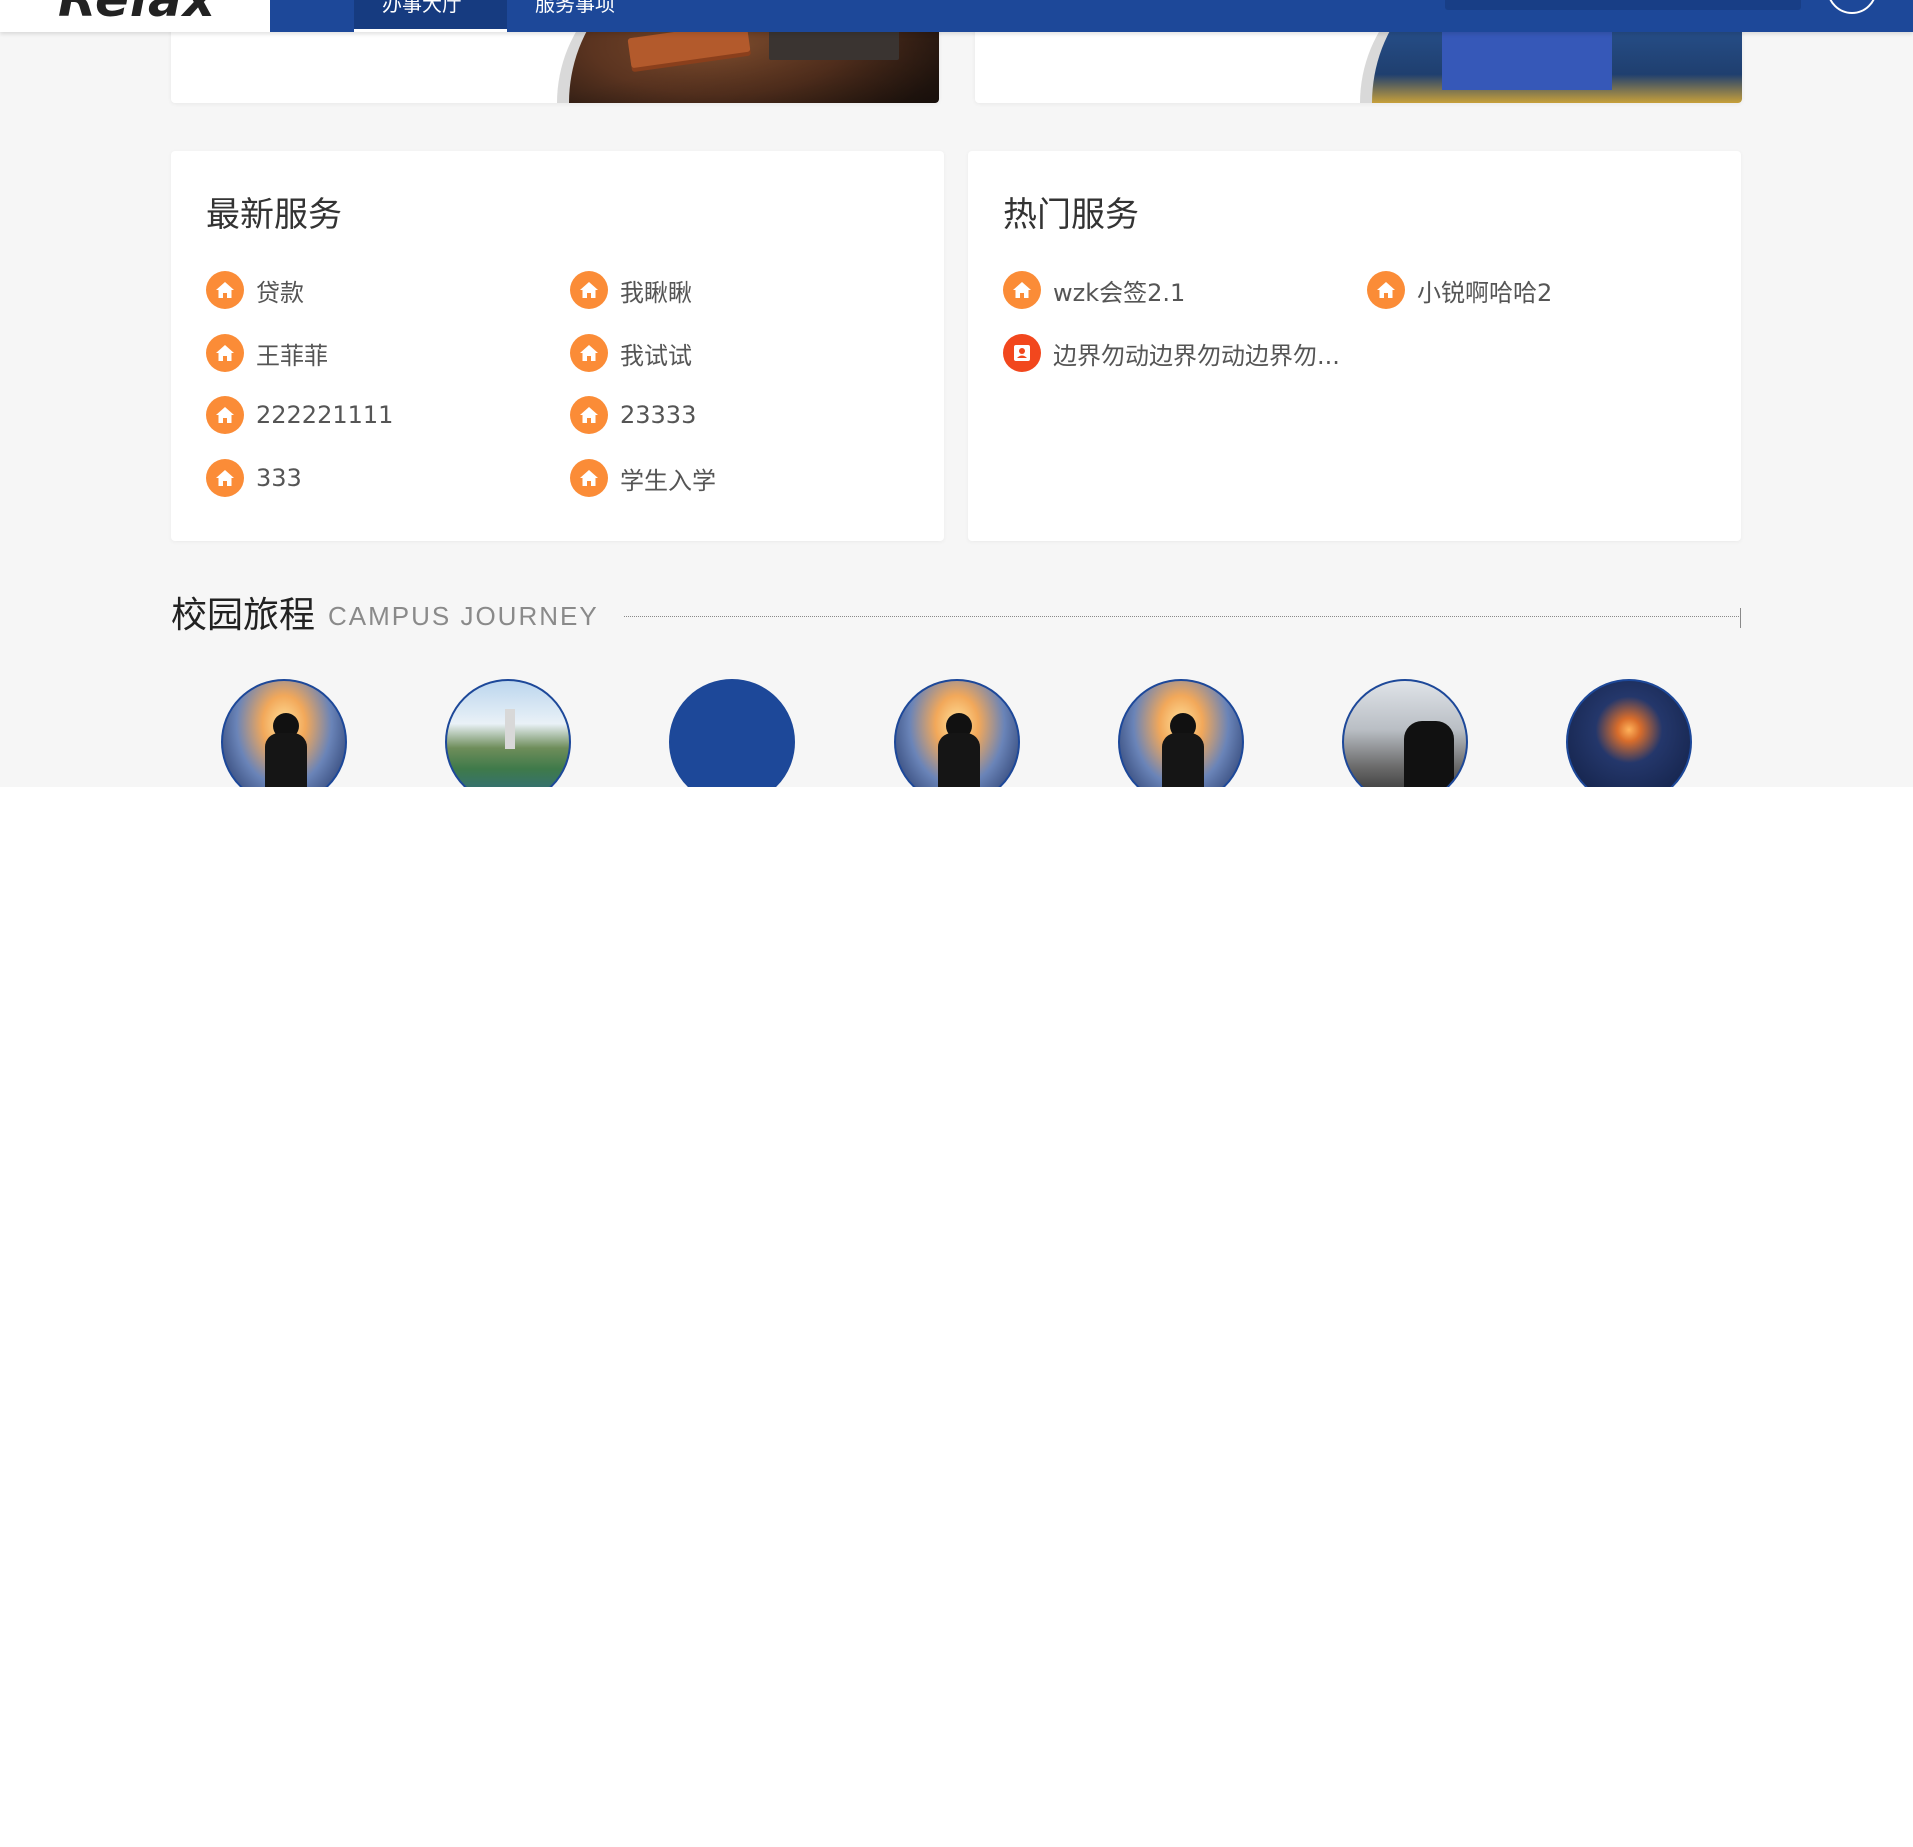 Image resolution: width=1913 pixels, height=1847 pixels. I want to click on service-item-label: 222221111, so click(325, 415).